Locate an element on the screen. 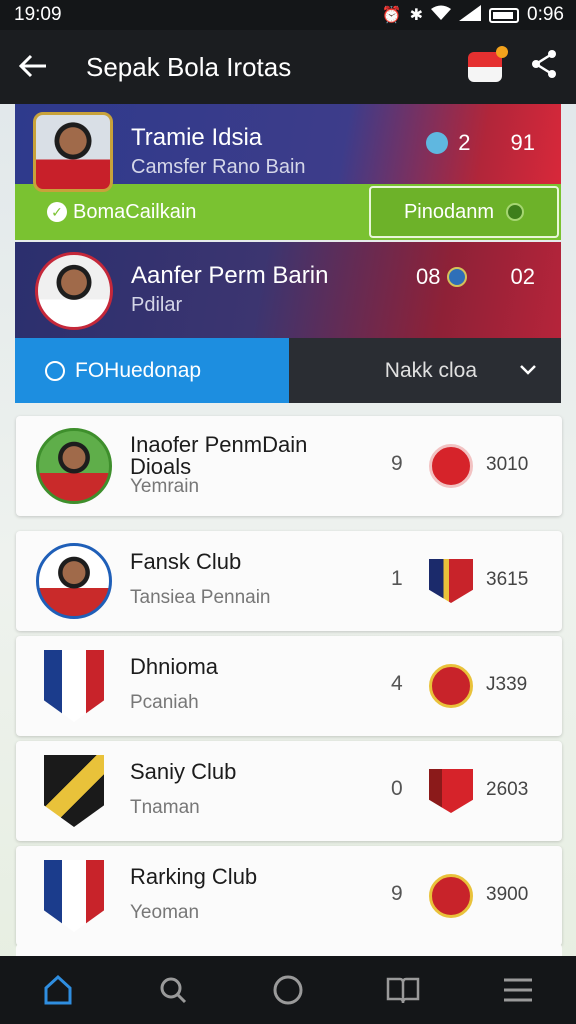  item-name: Inaofer PenmDain Dioals is located at coordinates (219, 455).